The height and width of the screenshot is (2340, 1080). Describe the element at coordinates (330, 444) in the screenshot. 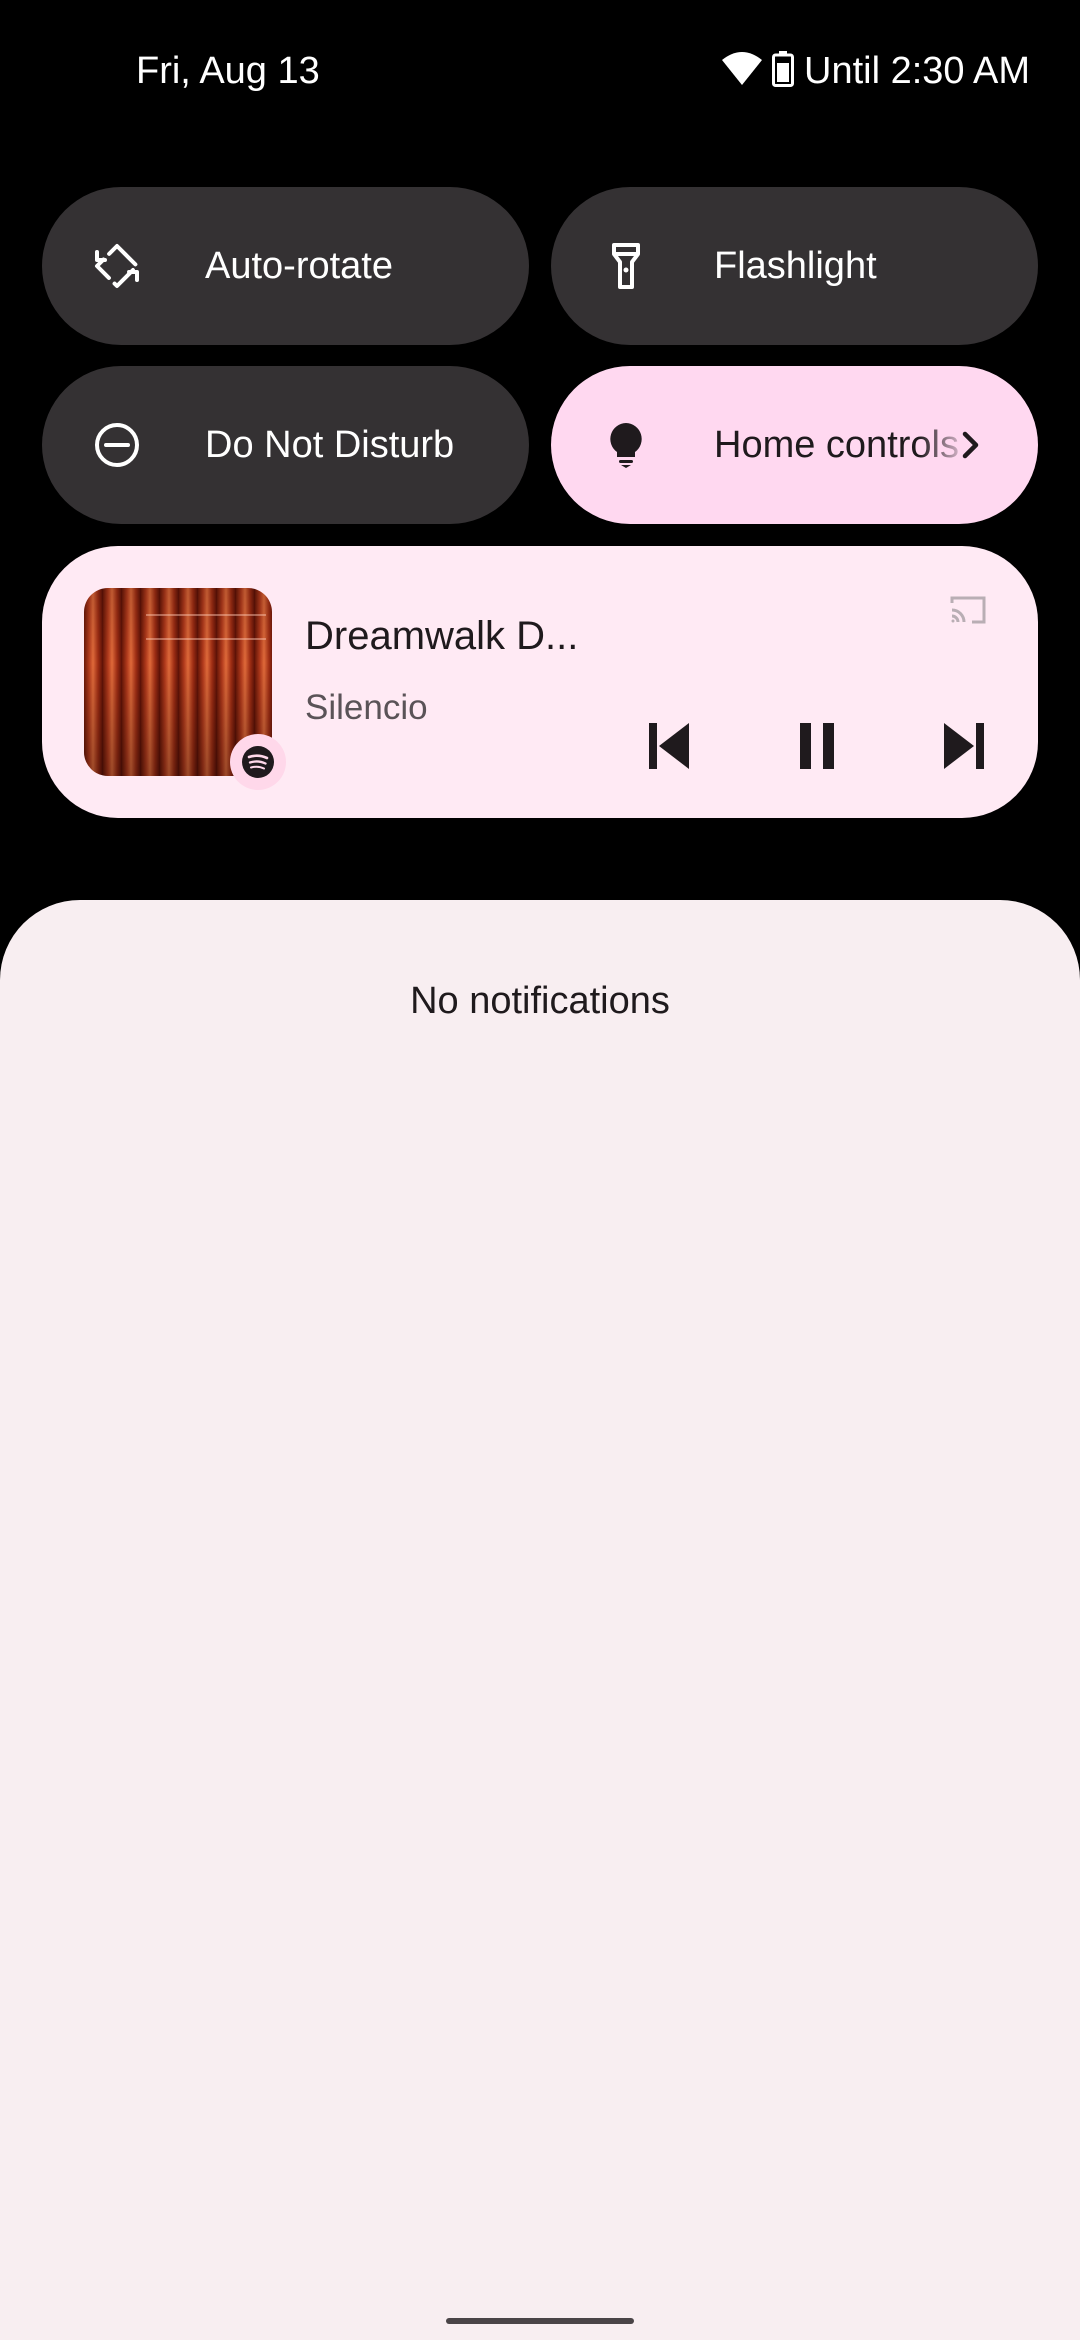

I see `tile-label: Do Not Disturb` at that location.